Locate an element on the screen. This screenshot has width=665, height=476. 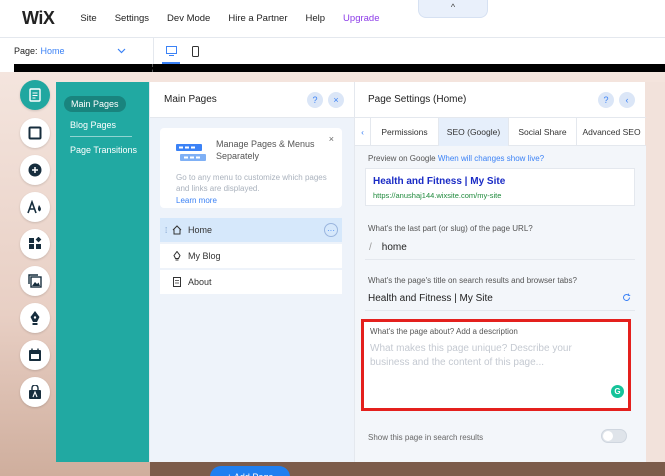
page-item-label: About is located at coordinates (200, 282).